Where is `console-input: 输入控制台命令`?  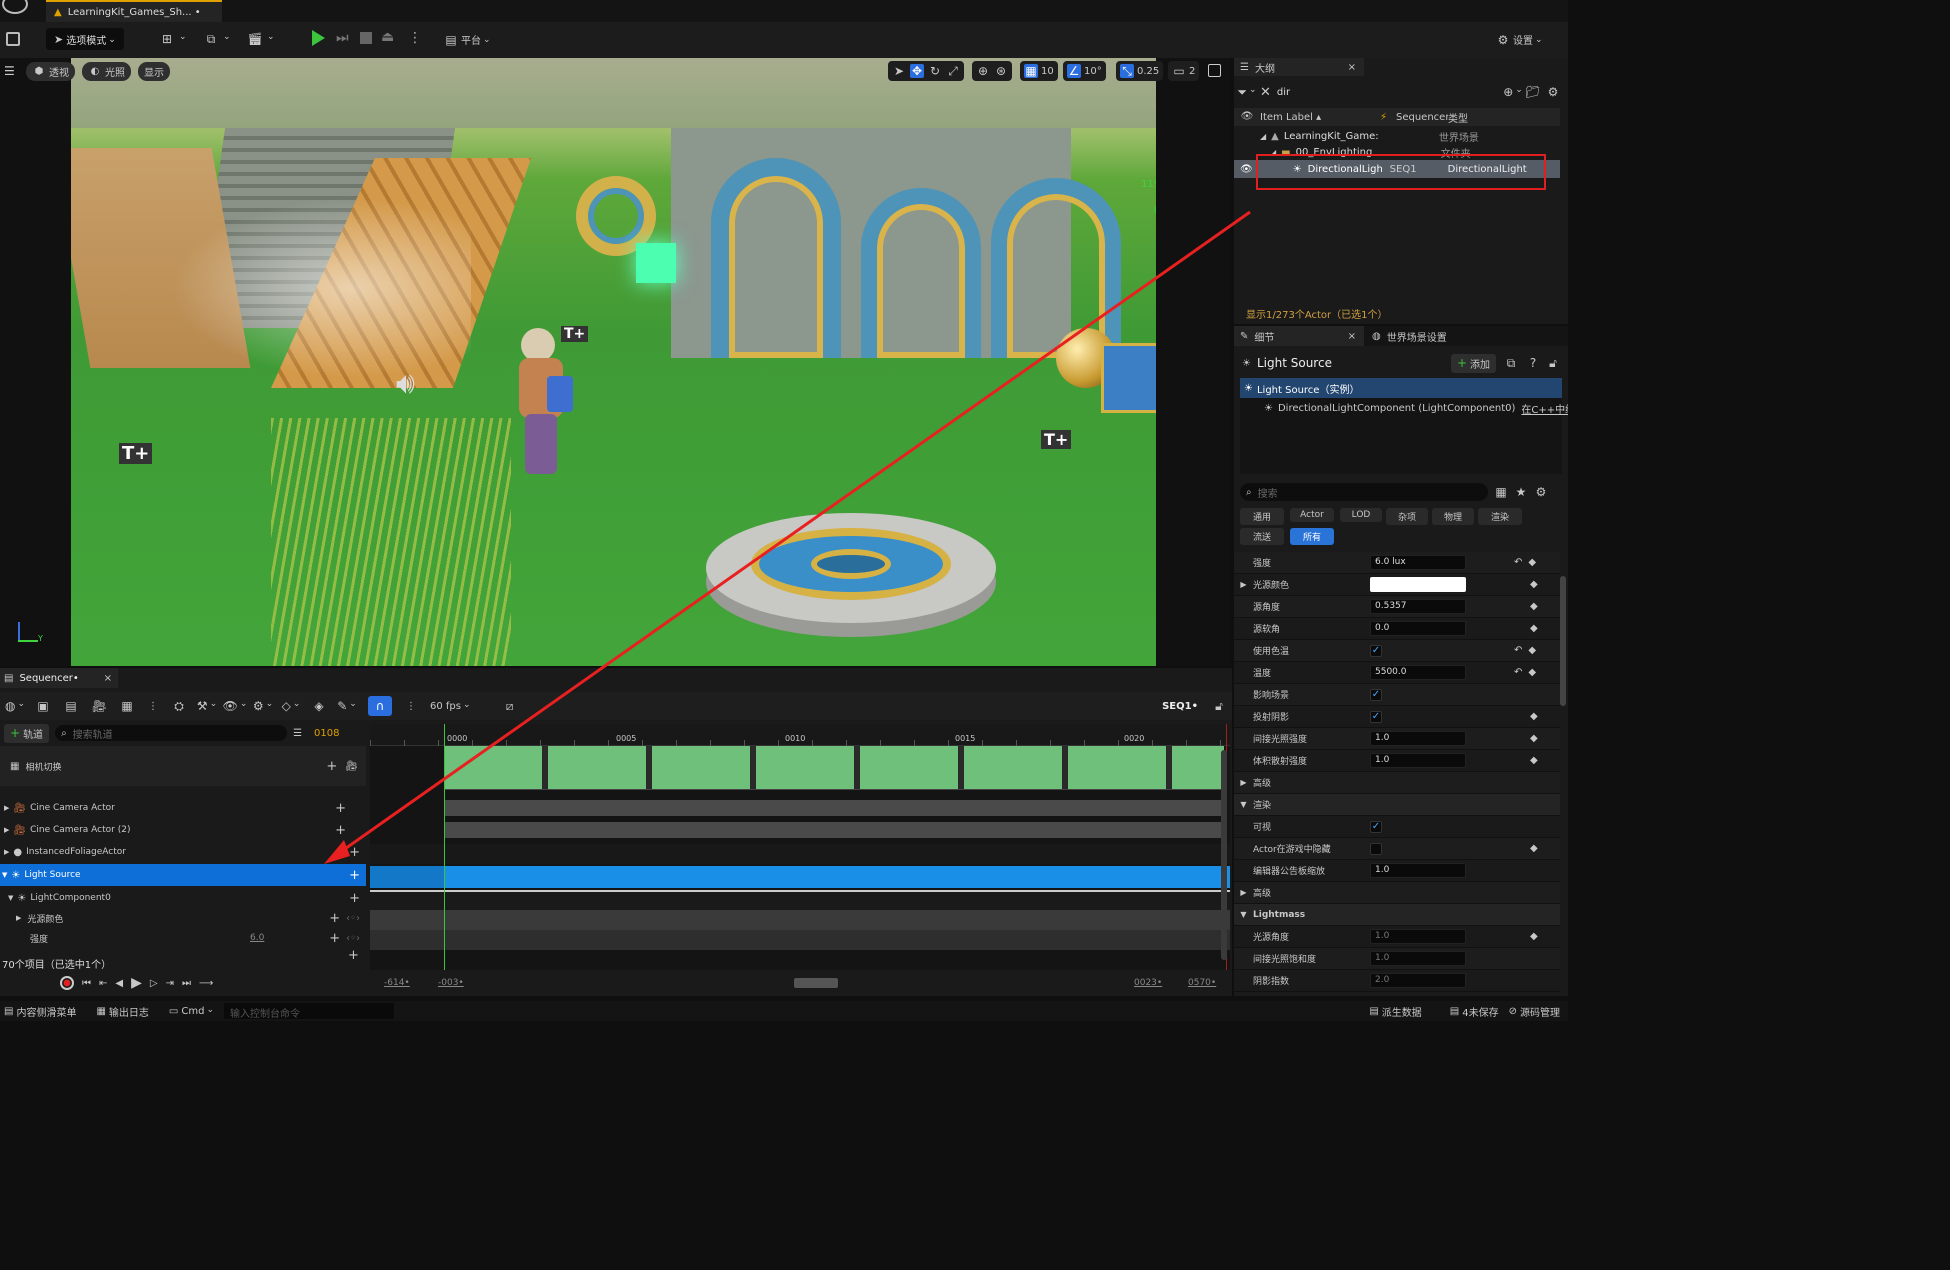 console-input: 输入控制台命令 is located at coordinates (308, 1011).